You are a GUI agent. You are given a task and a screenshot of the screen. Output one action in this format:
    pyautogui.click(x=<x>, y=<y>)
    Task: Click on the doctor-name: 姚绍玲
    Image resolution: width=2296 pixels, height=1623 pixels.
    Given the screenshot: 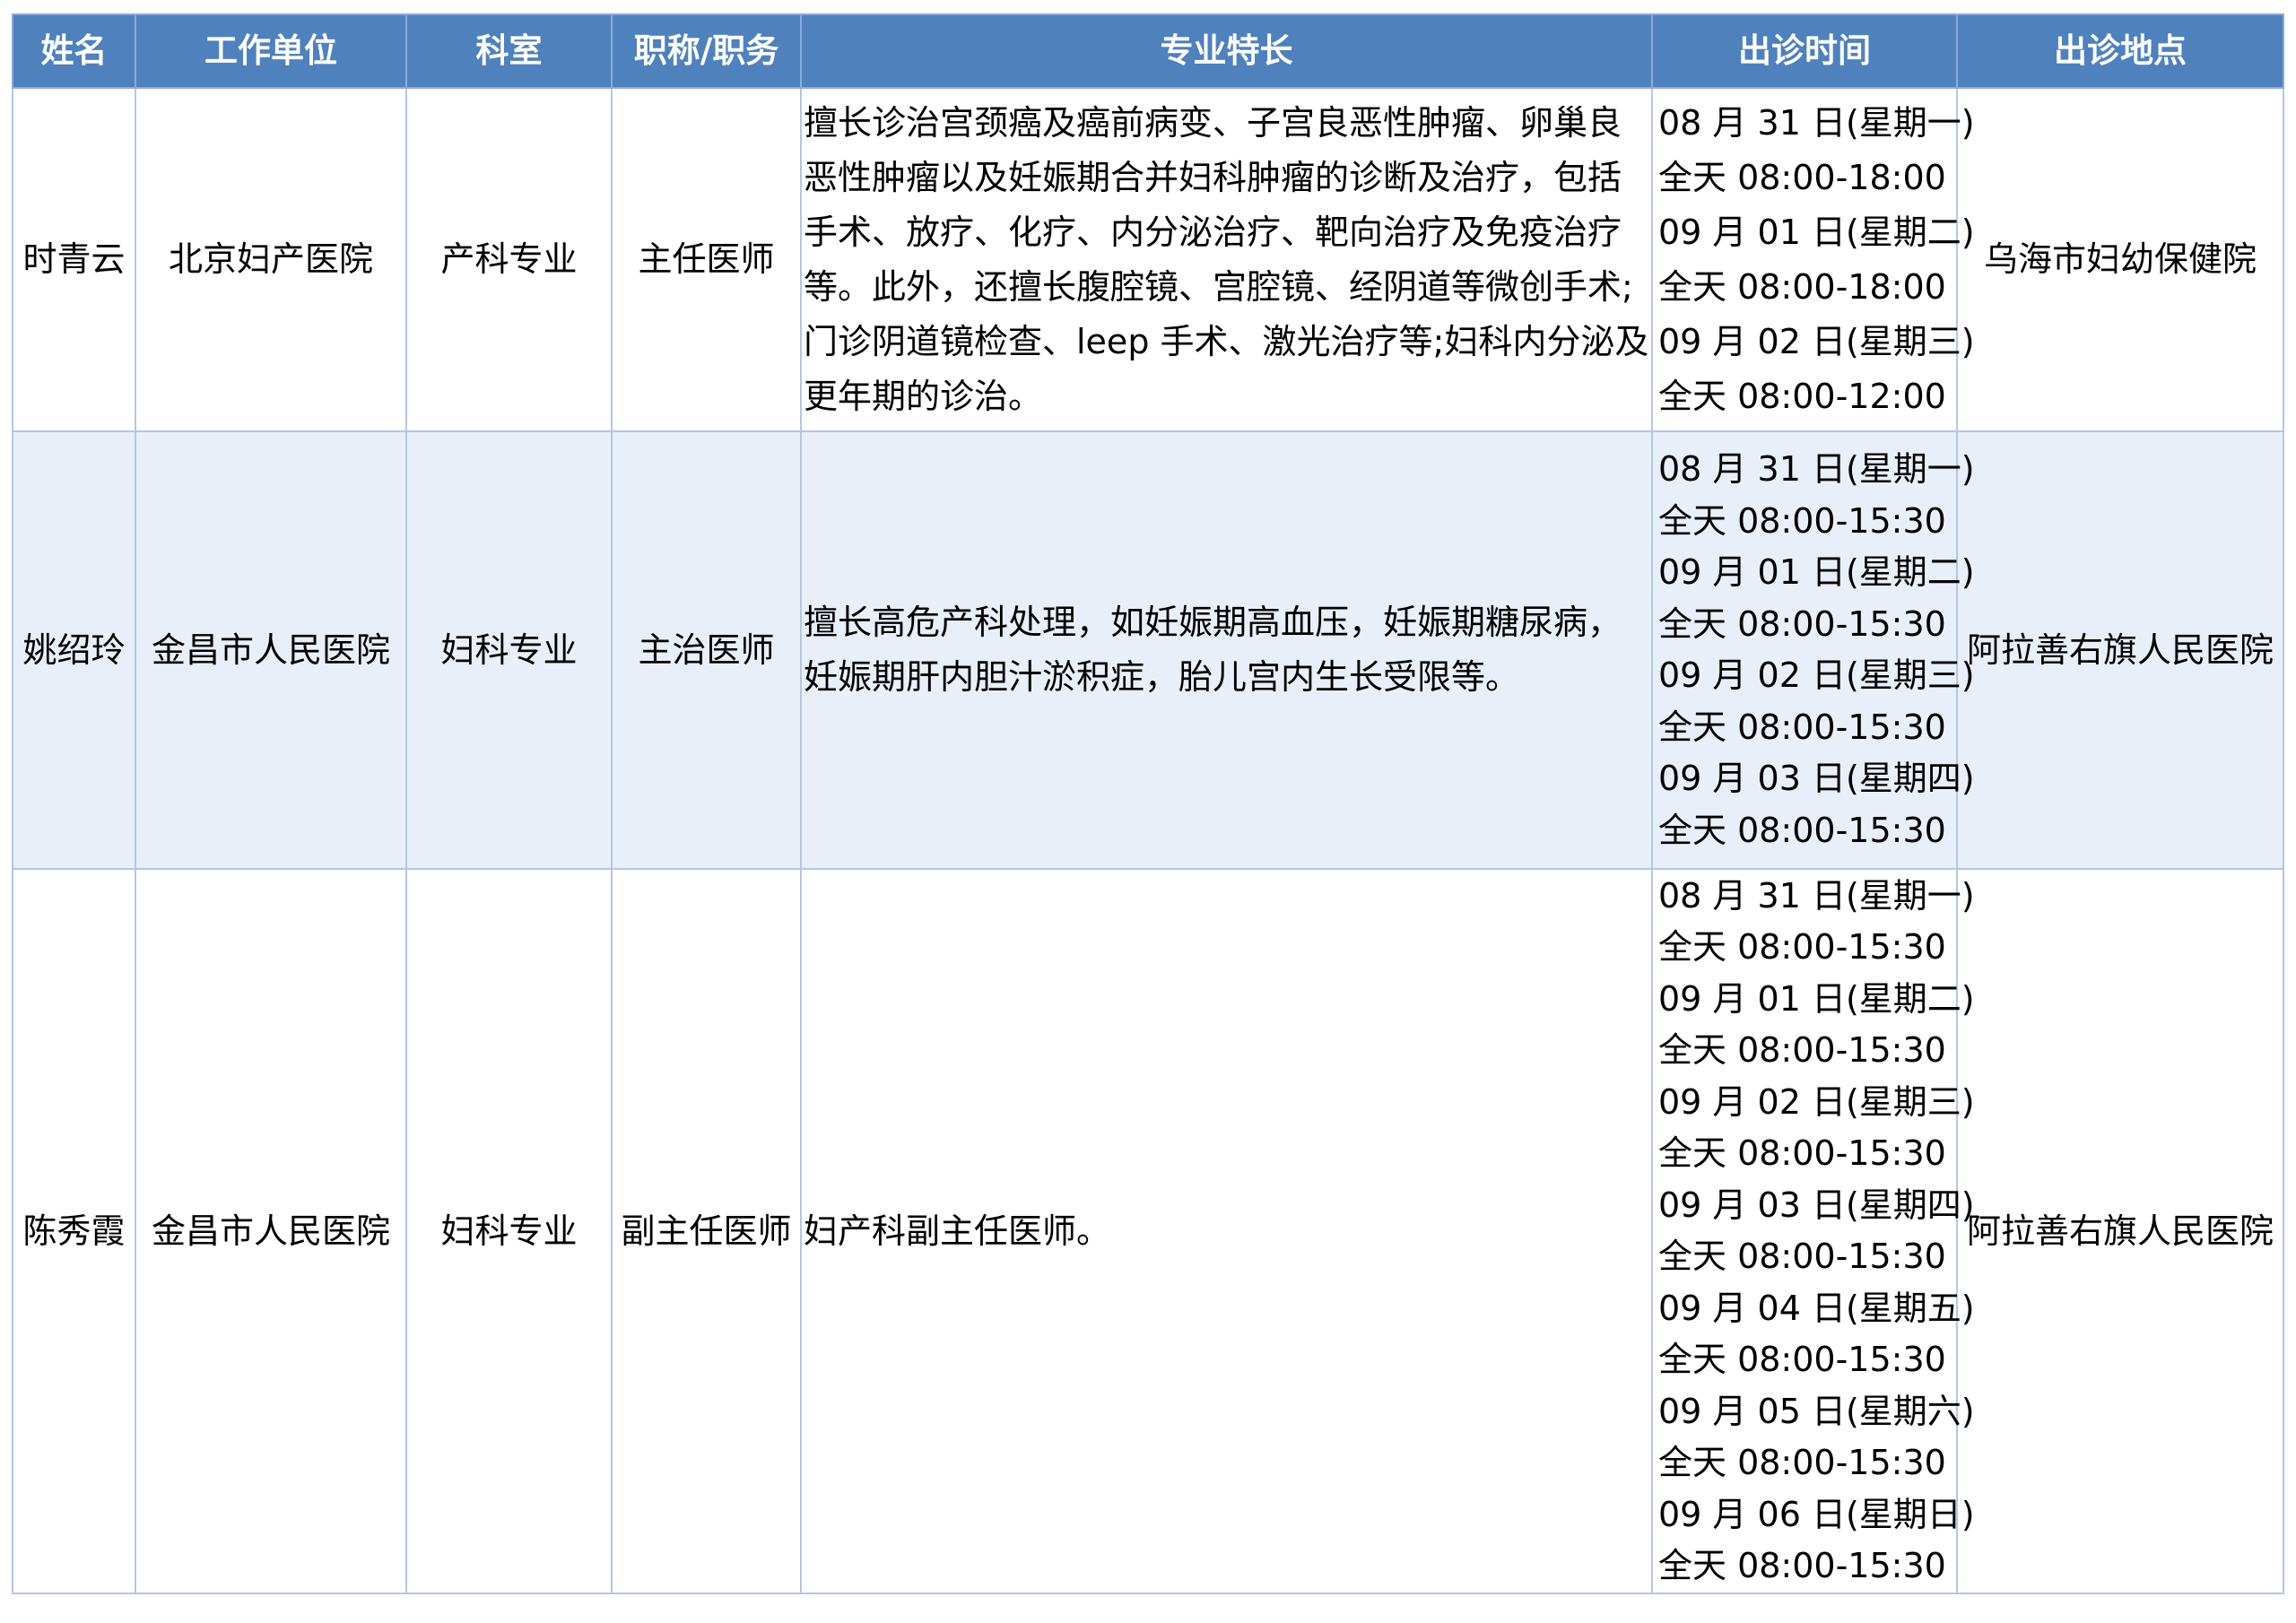 What is the action you would take?
    pyautogui.click(x=74, y=650)
    